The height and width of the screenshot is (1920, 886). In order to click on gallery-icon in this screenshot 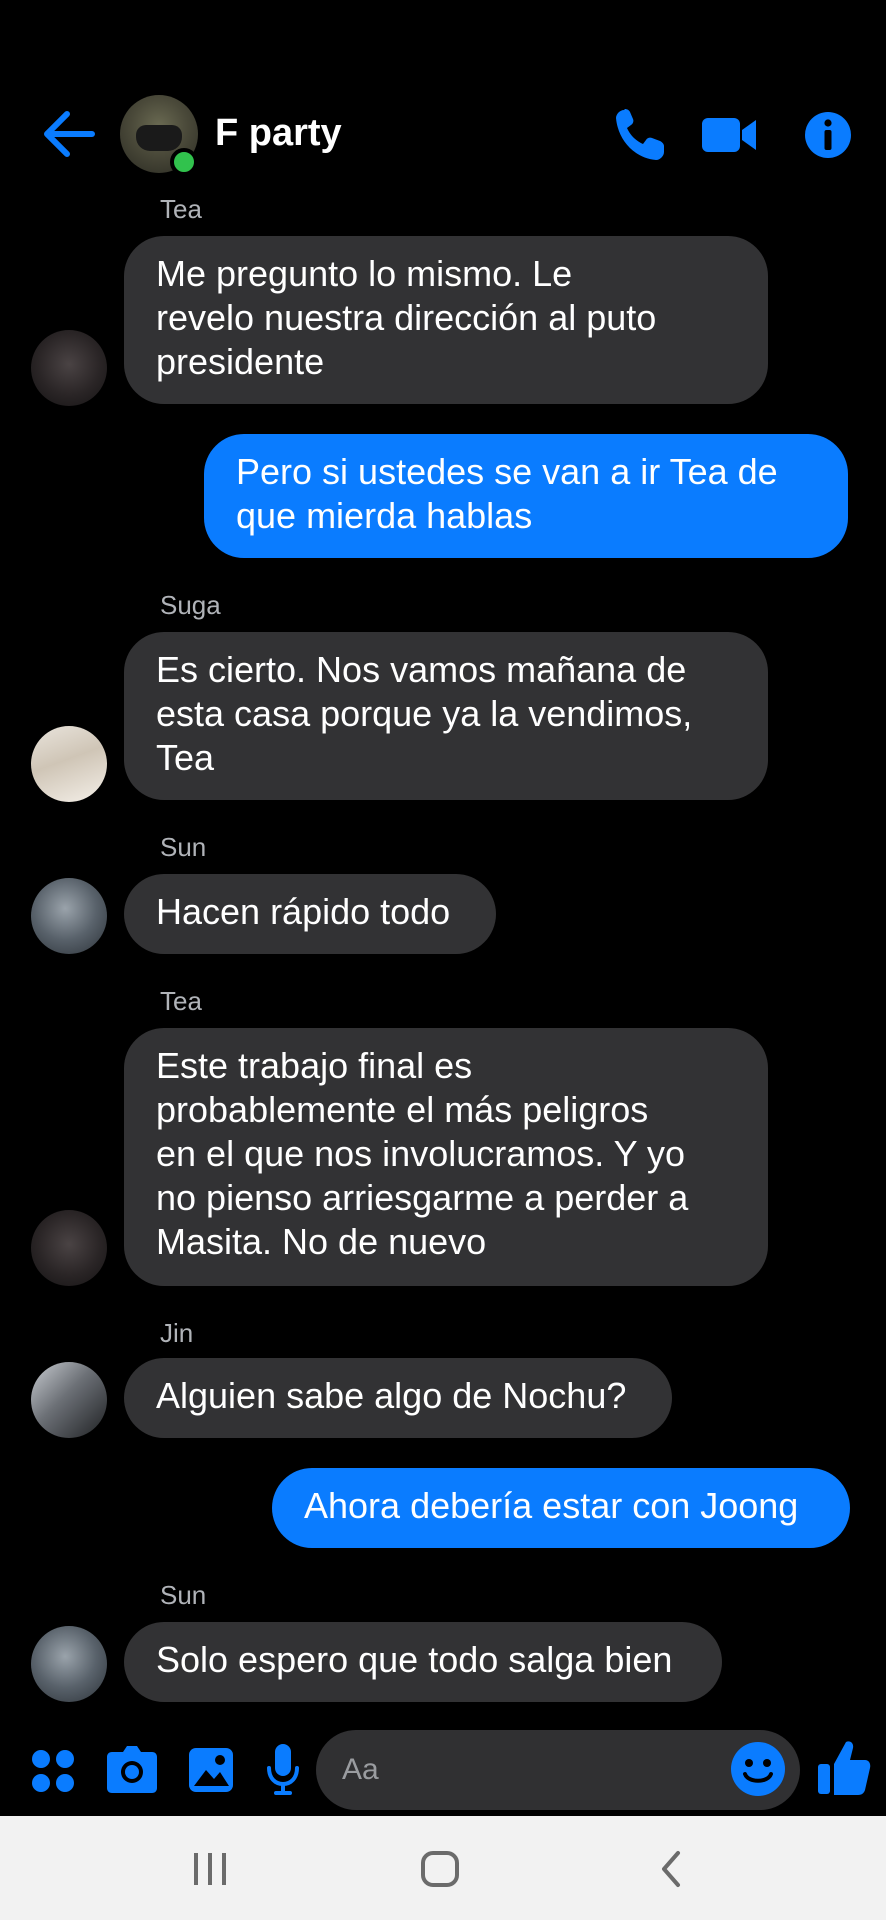, I will do `click(211, 1770)`.